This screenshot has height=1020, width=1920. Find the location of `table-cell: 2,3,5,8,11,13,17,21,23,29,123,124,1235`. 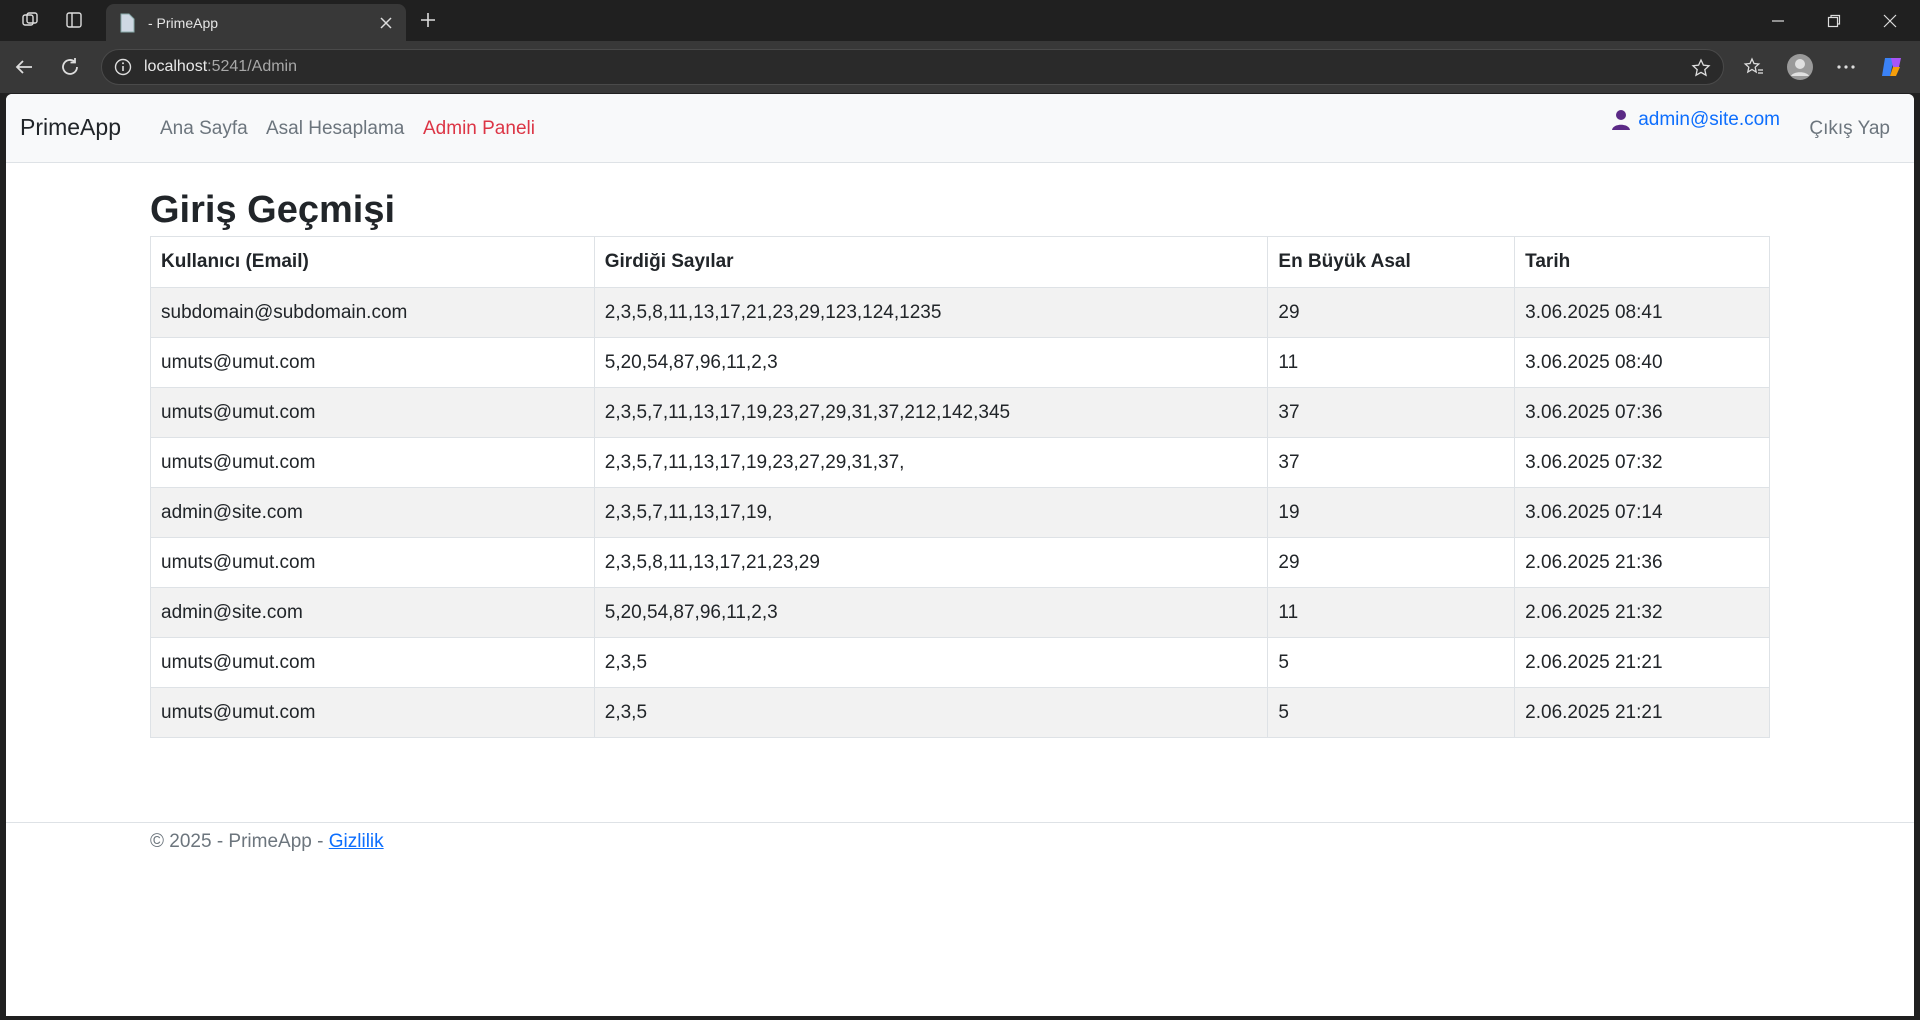

table-cell: 2,3,5,8,11,13,17,21,23,29,123,124,1235 is located at coordinates (931, 312).